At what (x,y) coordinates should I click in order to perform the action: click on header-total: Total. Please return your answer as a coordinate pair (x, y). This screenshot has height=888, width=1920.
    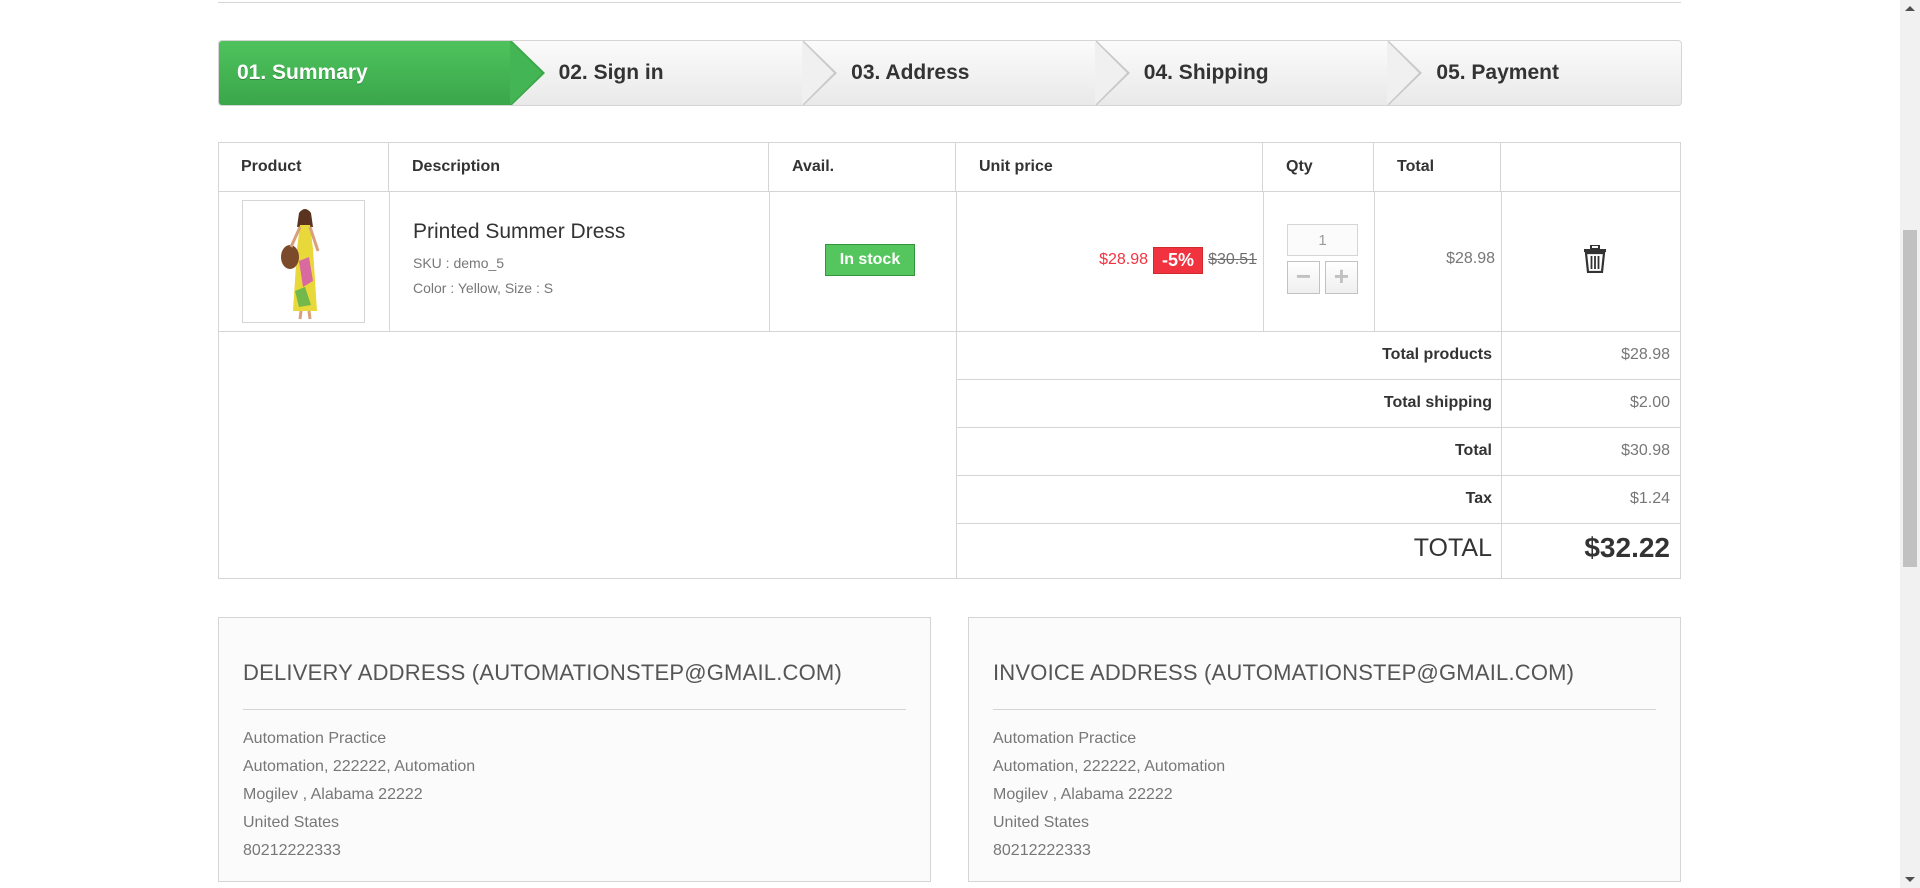
    Looking at the image, I should click on (1437, 166).